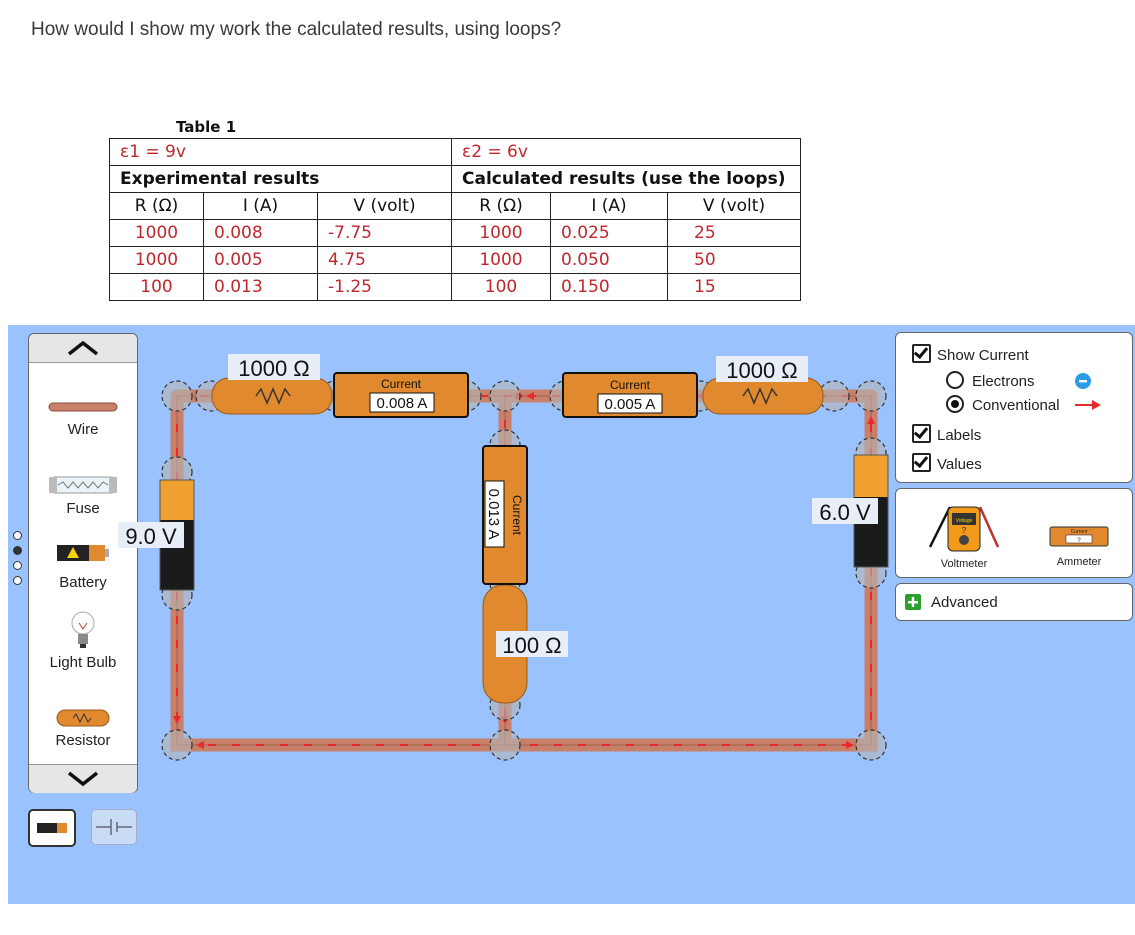 This screenshot has height=935, width=1135. I want to click on ammeter-label: Ammeter, so click(1079, 562).